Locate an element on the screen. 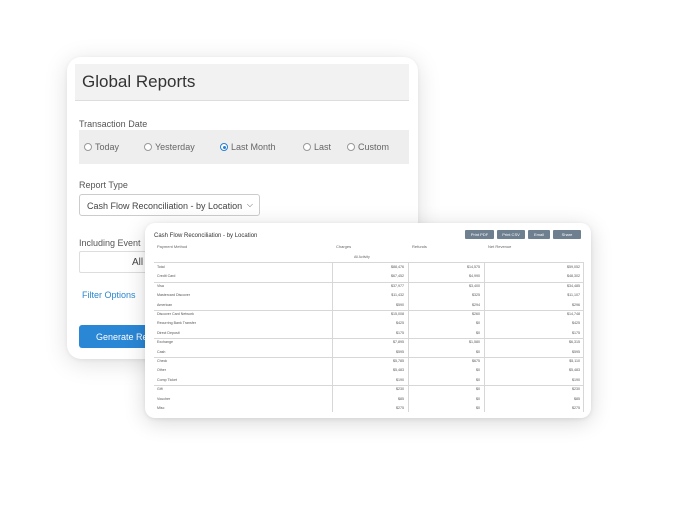  table-cell: $4,990 is located at coordinates (474, 276).